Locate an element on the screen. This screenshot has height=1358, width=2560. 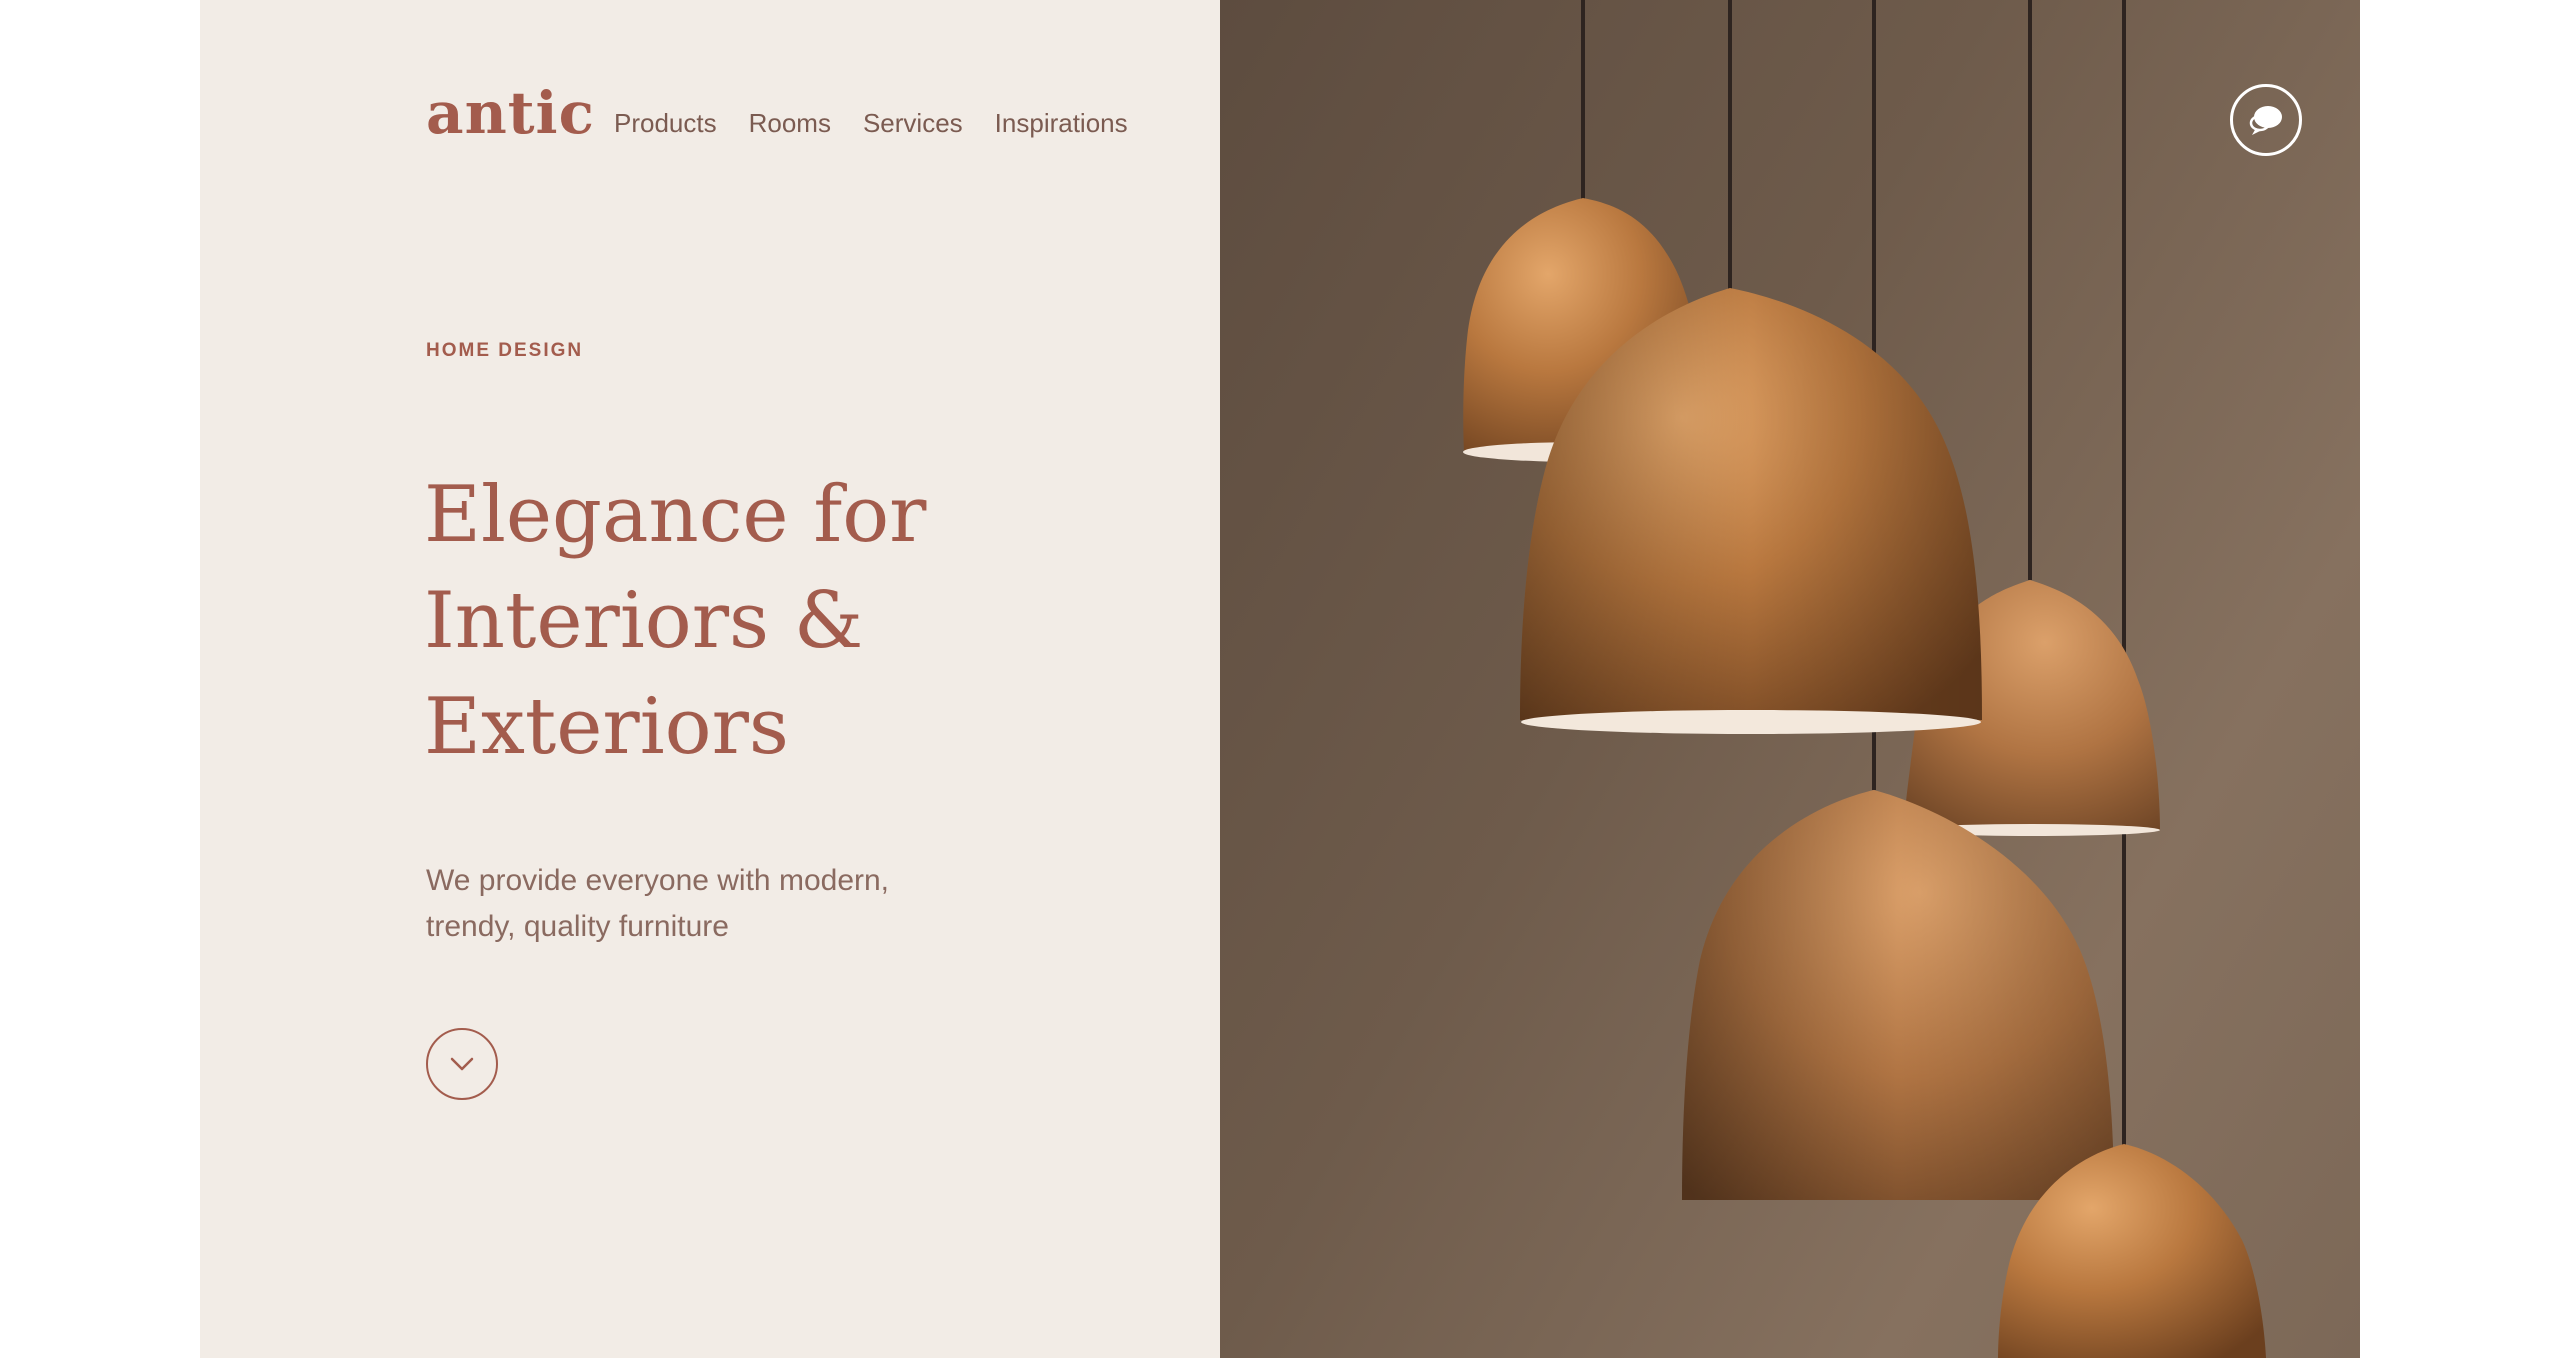
chat-bubbles-icon is located at coordinates (2265, 120).